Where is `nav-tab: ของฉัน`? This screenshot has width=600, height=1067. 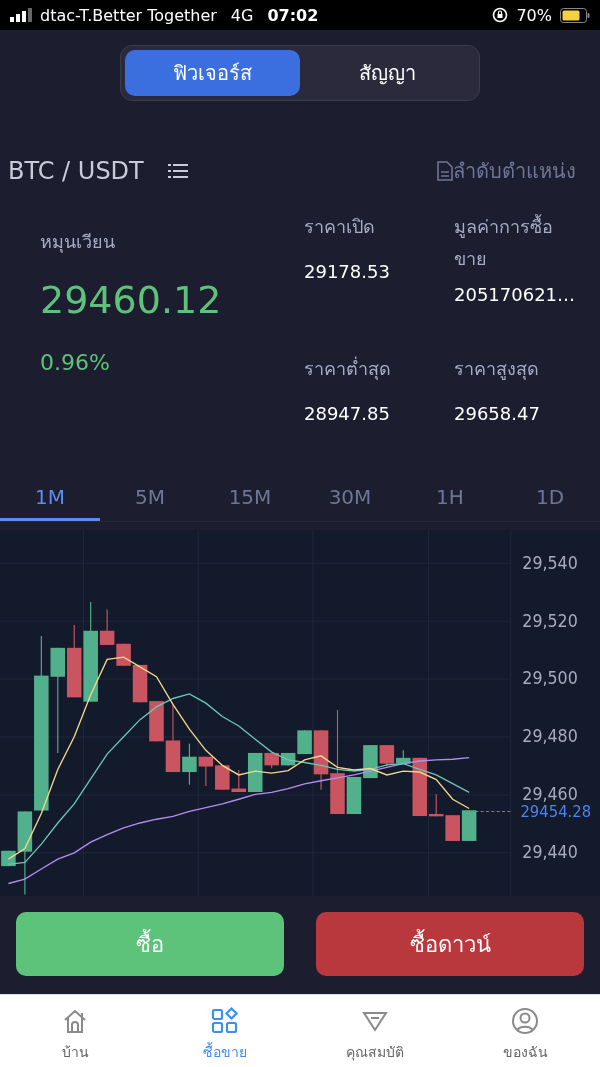
nav-tab: ของฉัน is located at coordinates (525, 1031).